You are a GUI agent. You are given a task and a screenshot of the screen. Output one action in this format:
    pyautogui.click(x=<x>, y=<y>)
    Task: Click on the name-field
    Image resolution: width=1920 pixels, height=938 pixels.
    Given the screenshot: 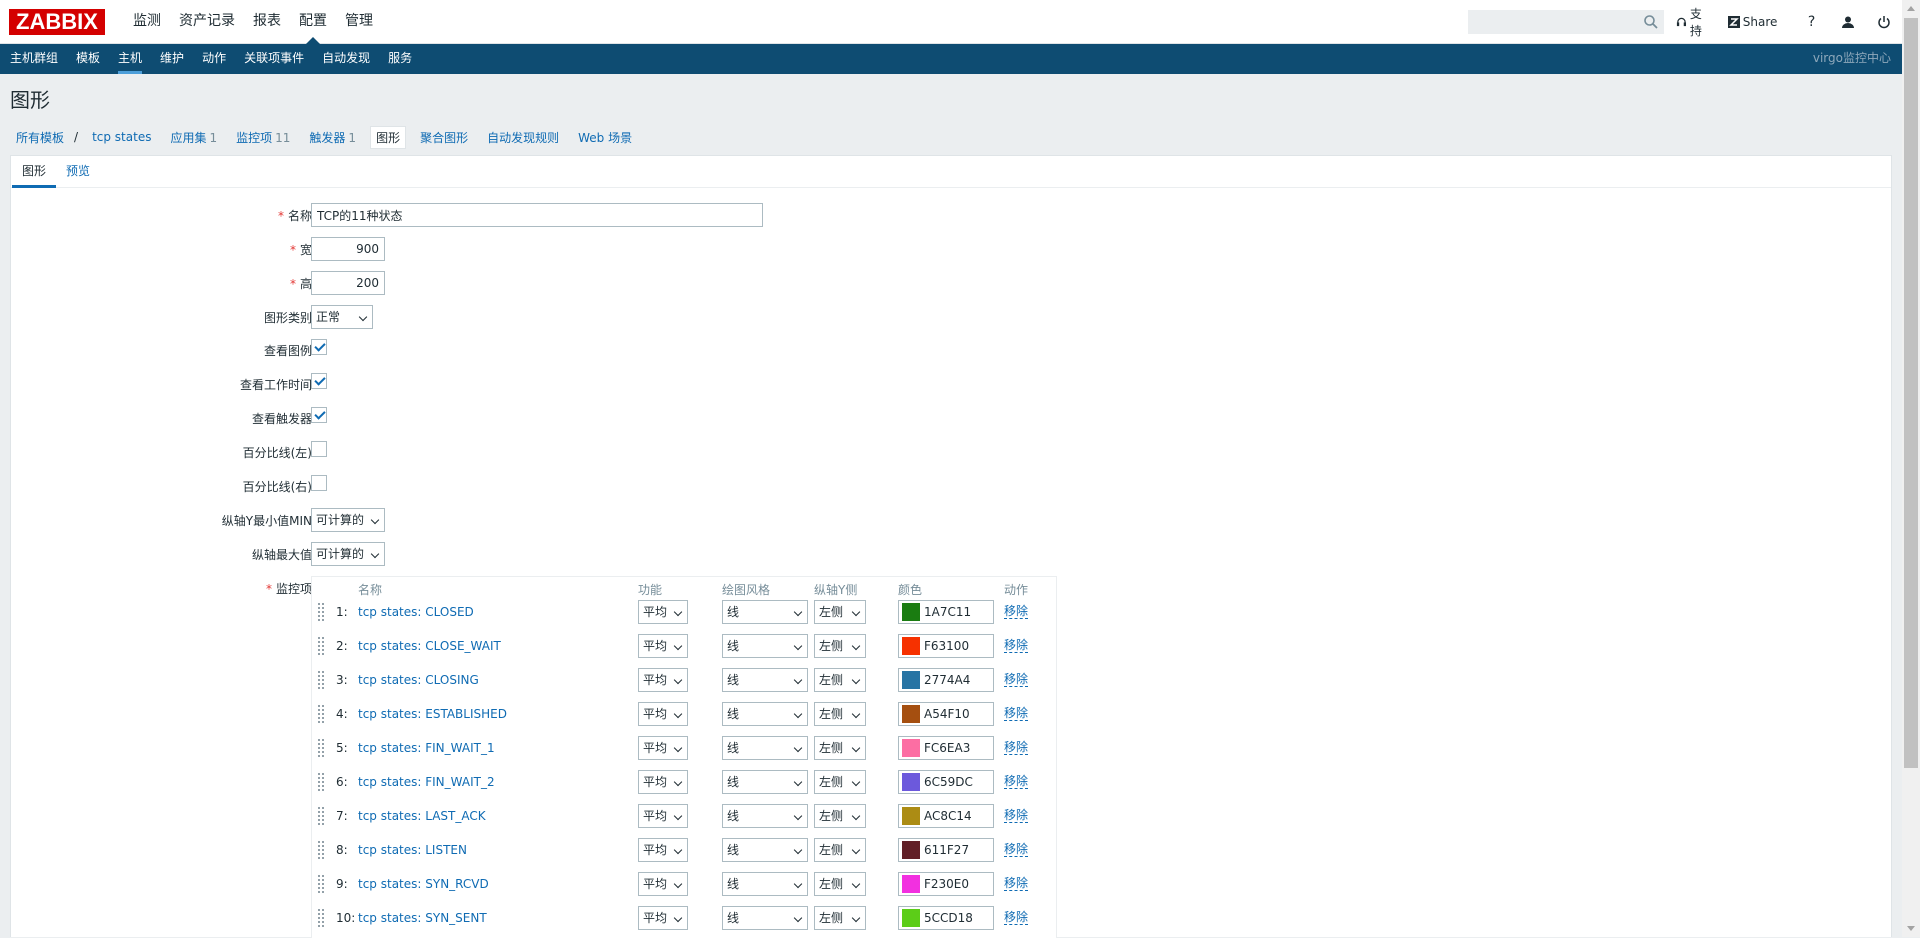 What is the action you would take?
    pyautogui.click(x=537, y=215)
    